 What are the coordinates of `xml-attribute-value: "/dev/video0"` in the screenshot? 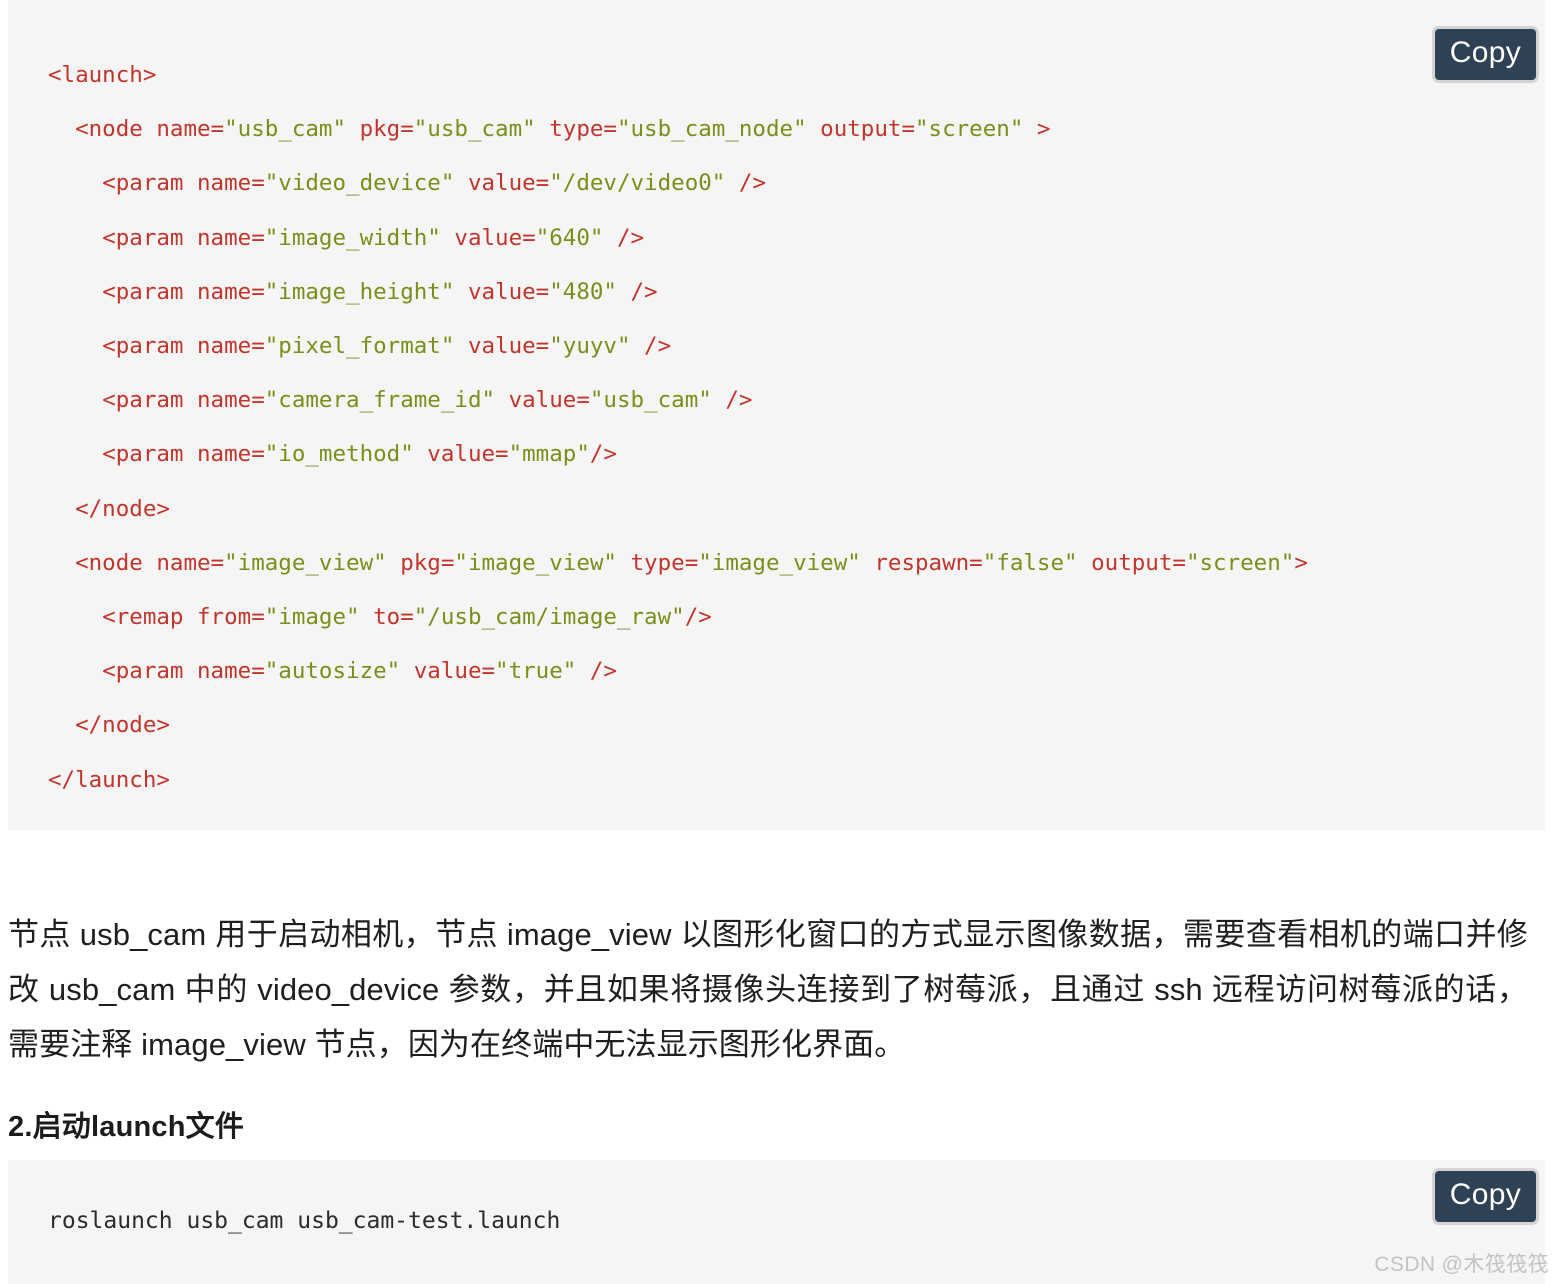 It's located at (637, 183).